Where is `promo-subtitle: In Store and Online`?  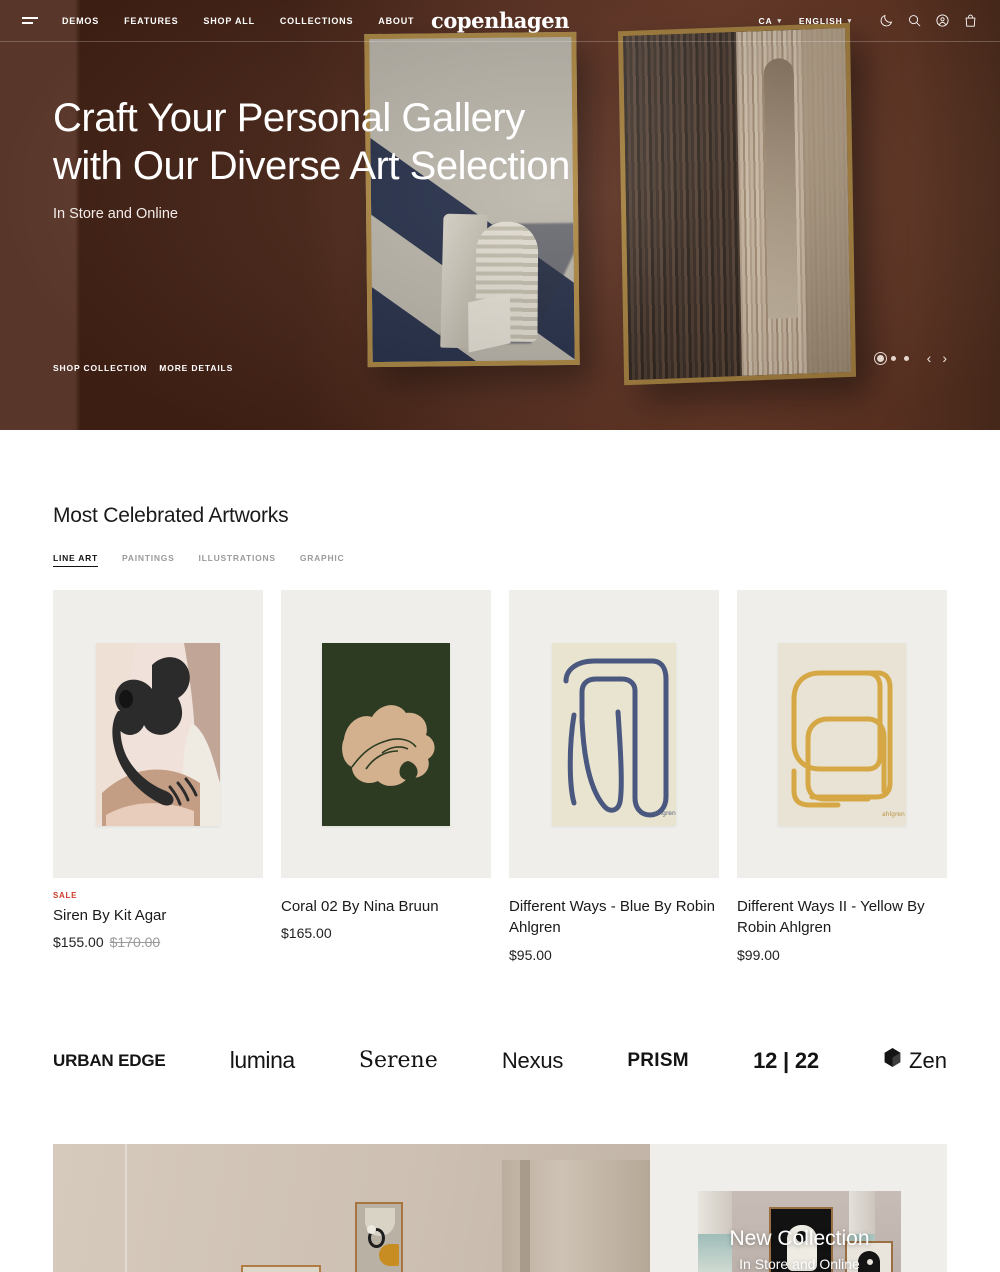
promo-subtitle: In Store and Online is located at coordinates (799, 1263).